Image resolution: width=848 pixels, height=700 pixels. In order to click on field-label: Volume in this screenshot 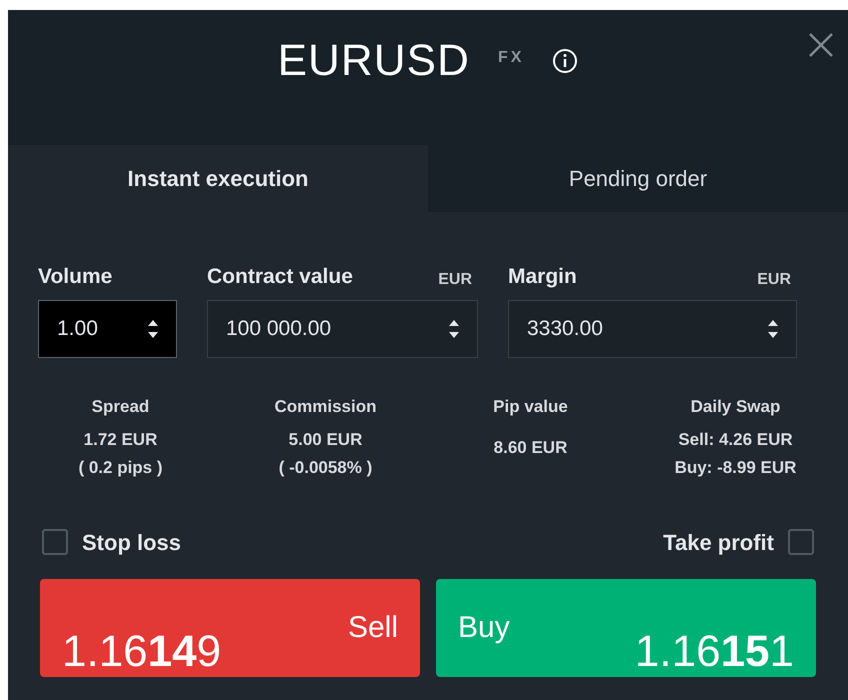, I will do `click(75, 277)`.